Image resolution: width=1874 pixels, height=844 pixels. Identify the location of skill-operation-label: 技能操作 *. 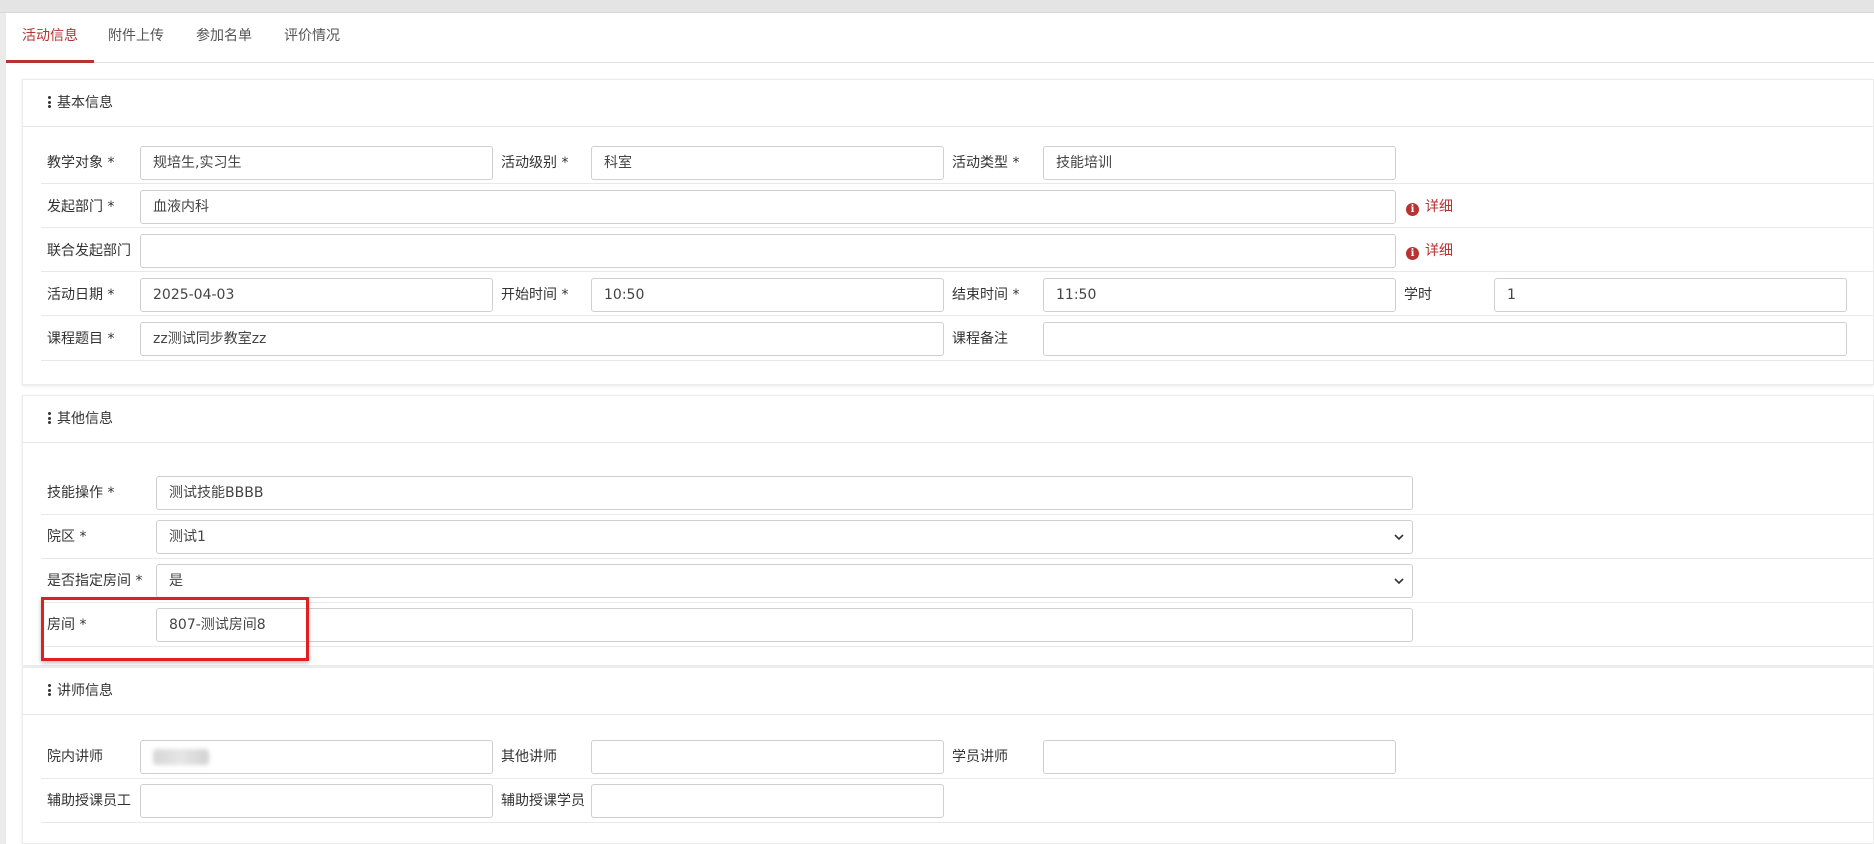
(81, 493).